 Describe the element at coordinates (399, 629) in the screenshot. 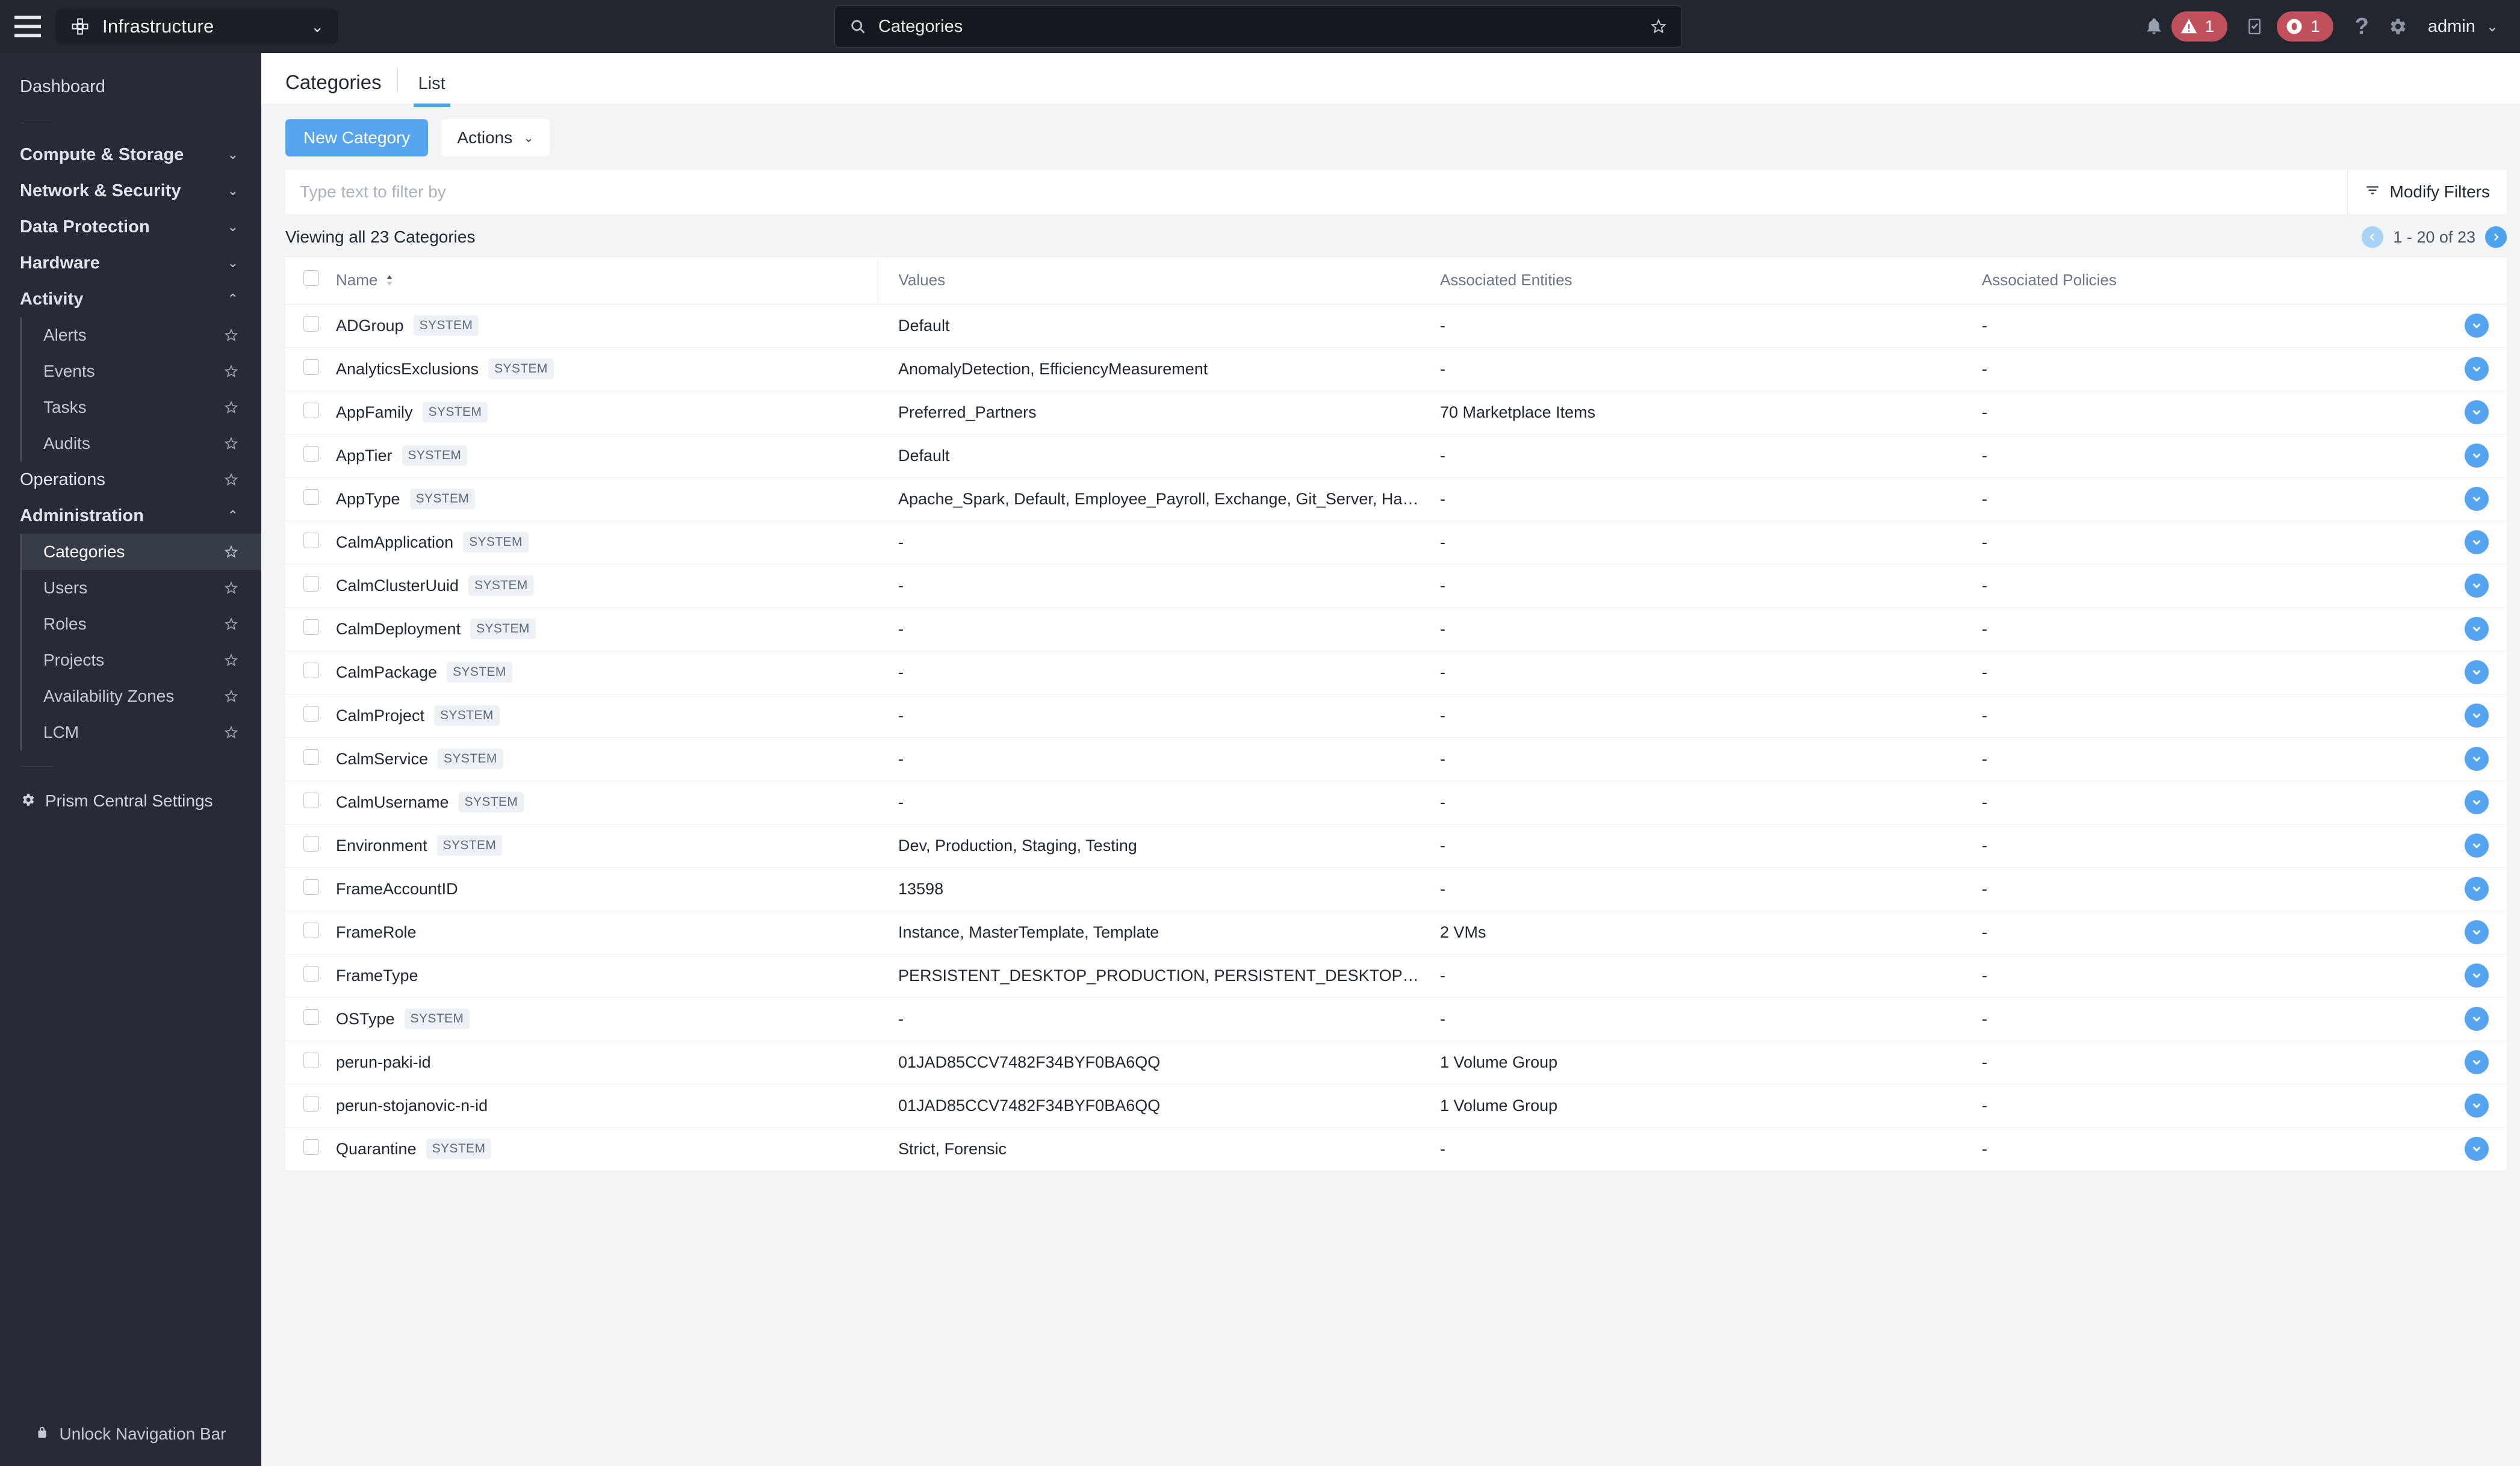

I see `category-name-label: CalmDeployment` at that location.